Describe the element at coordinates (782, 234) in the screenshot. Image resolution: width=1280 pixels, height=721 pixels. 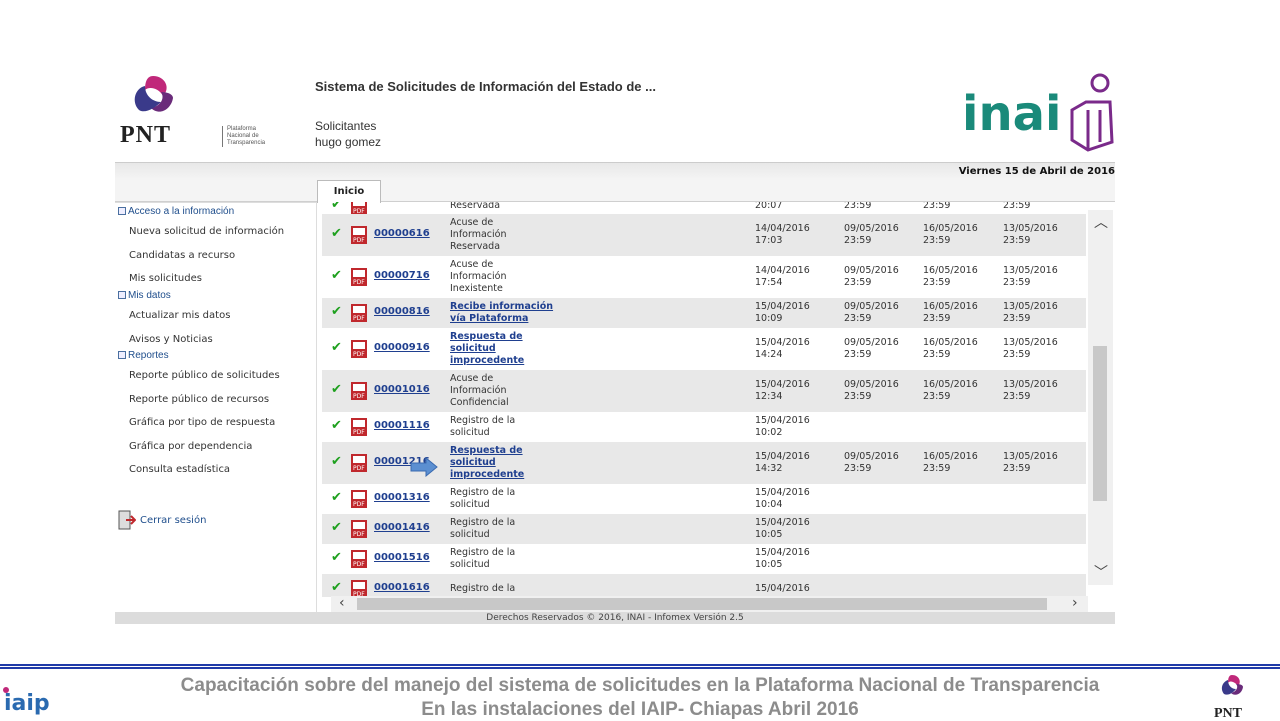
I see `date-cell: 14/04/2016 17:03` at that location.